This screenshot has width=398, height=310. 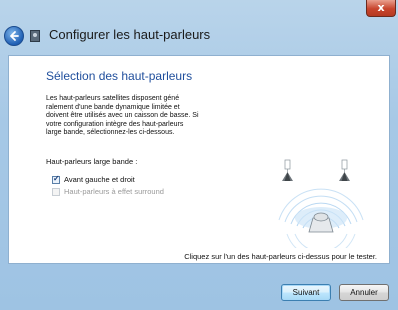 I want to click on page-title: Sélection des haut-parleurs, so click(x=119, y=76).